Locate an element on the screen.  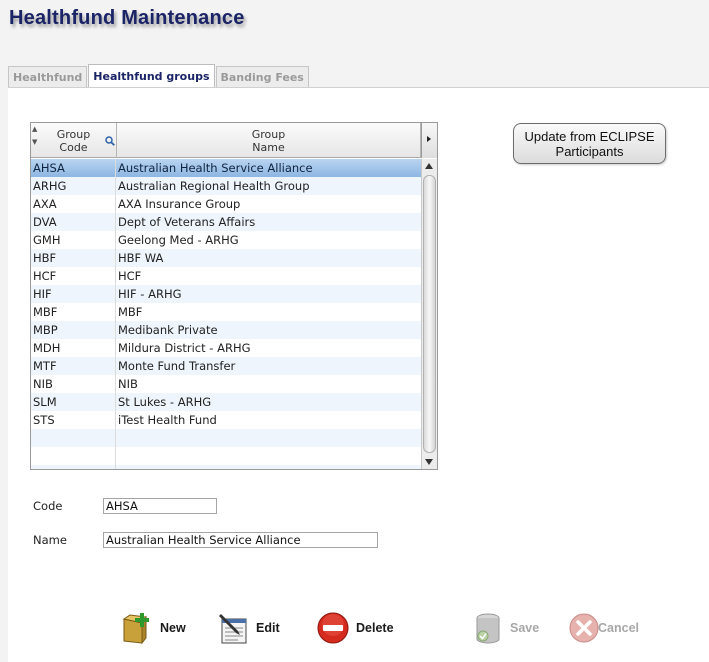
group-name-cell: Mildura District - ARHG is located at coordinates (184, 348).